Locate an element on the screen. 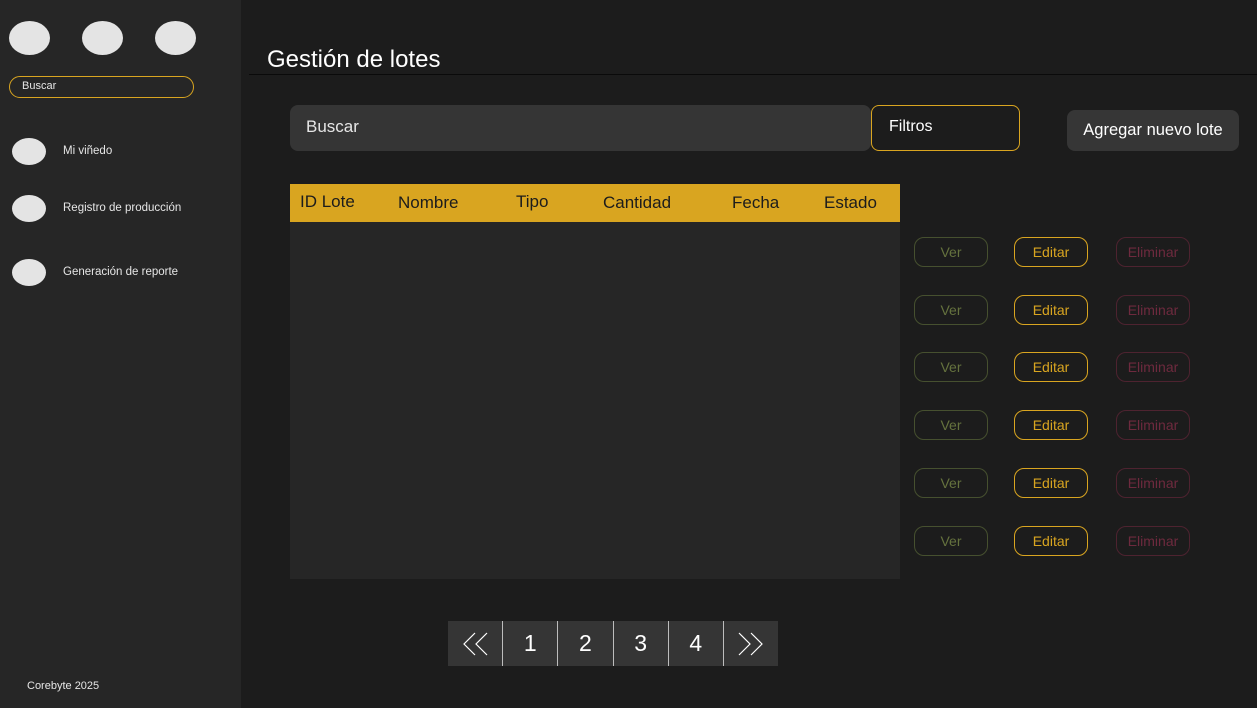 The height and width of the screenshot is (708, 1257). next-page-button is located at coordinates (750, 643).